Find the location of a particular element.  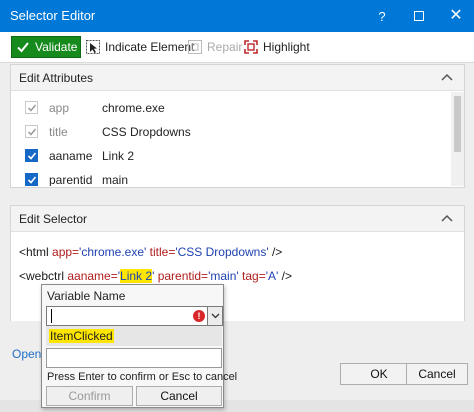

selector-attr-key: title= is located at coordinates (161, 252).